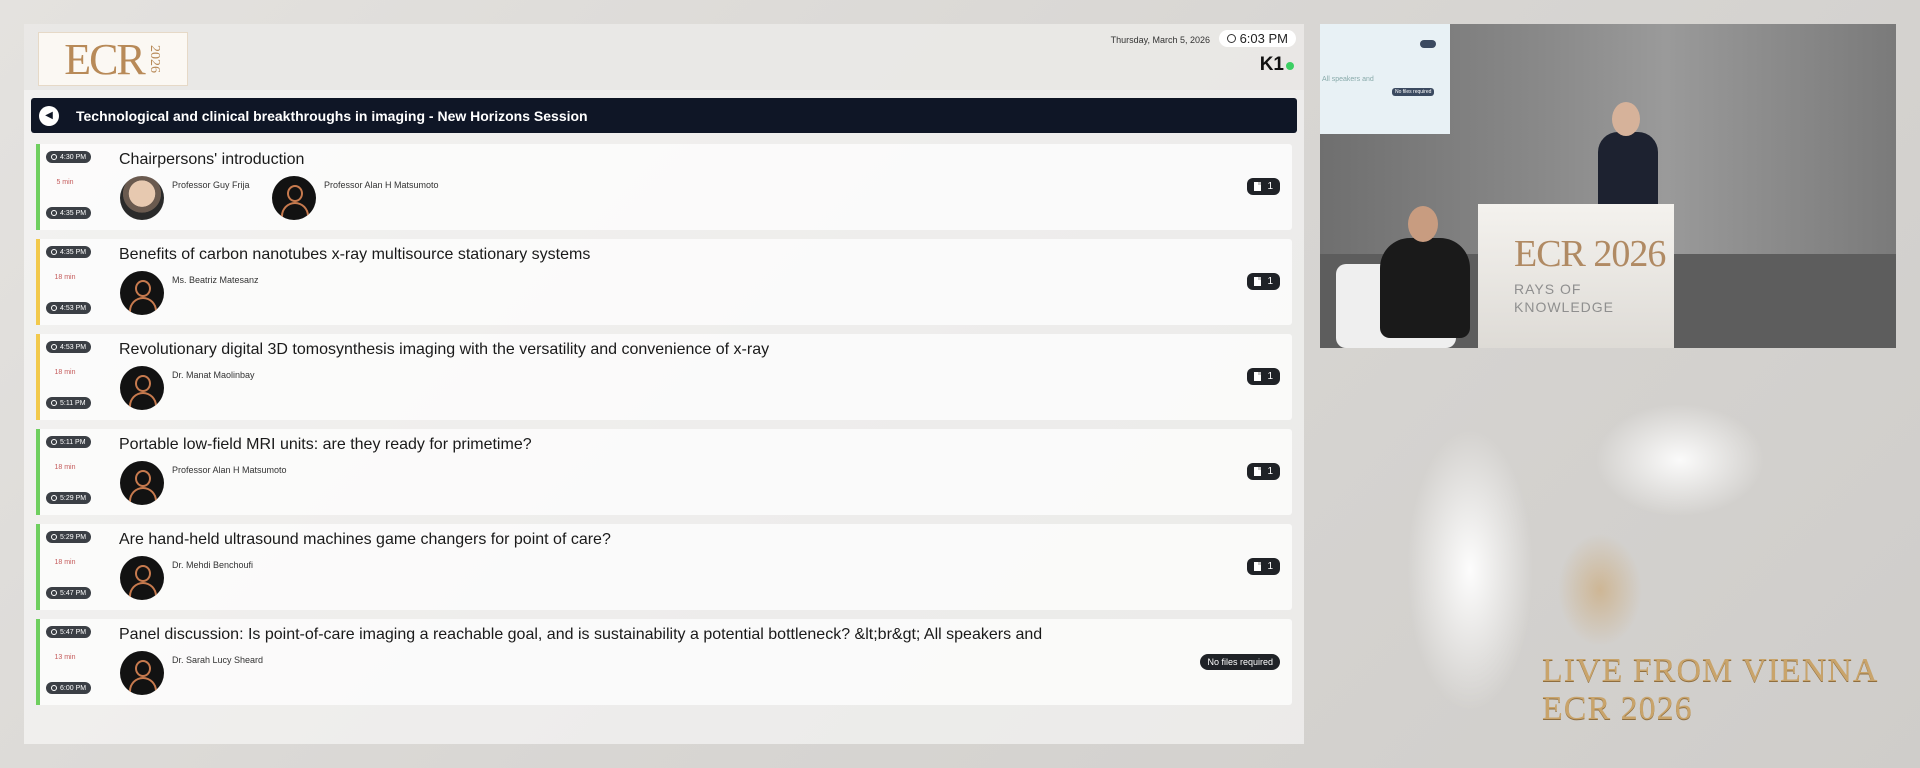 The height and width of the screenshot is (768, 1920). I want to click on speaker-name: Professor Guy Frija, so click(211, 185).